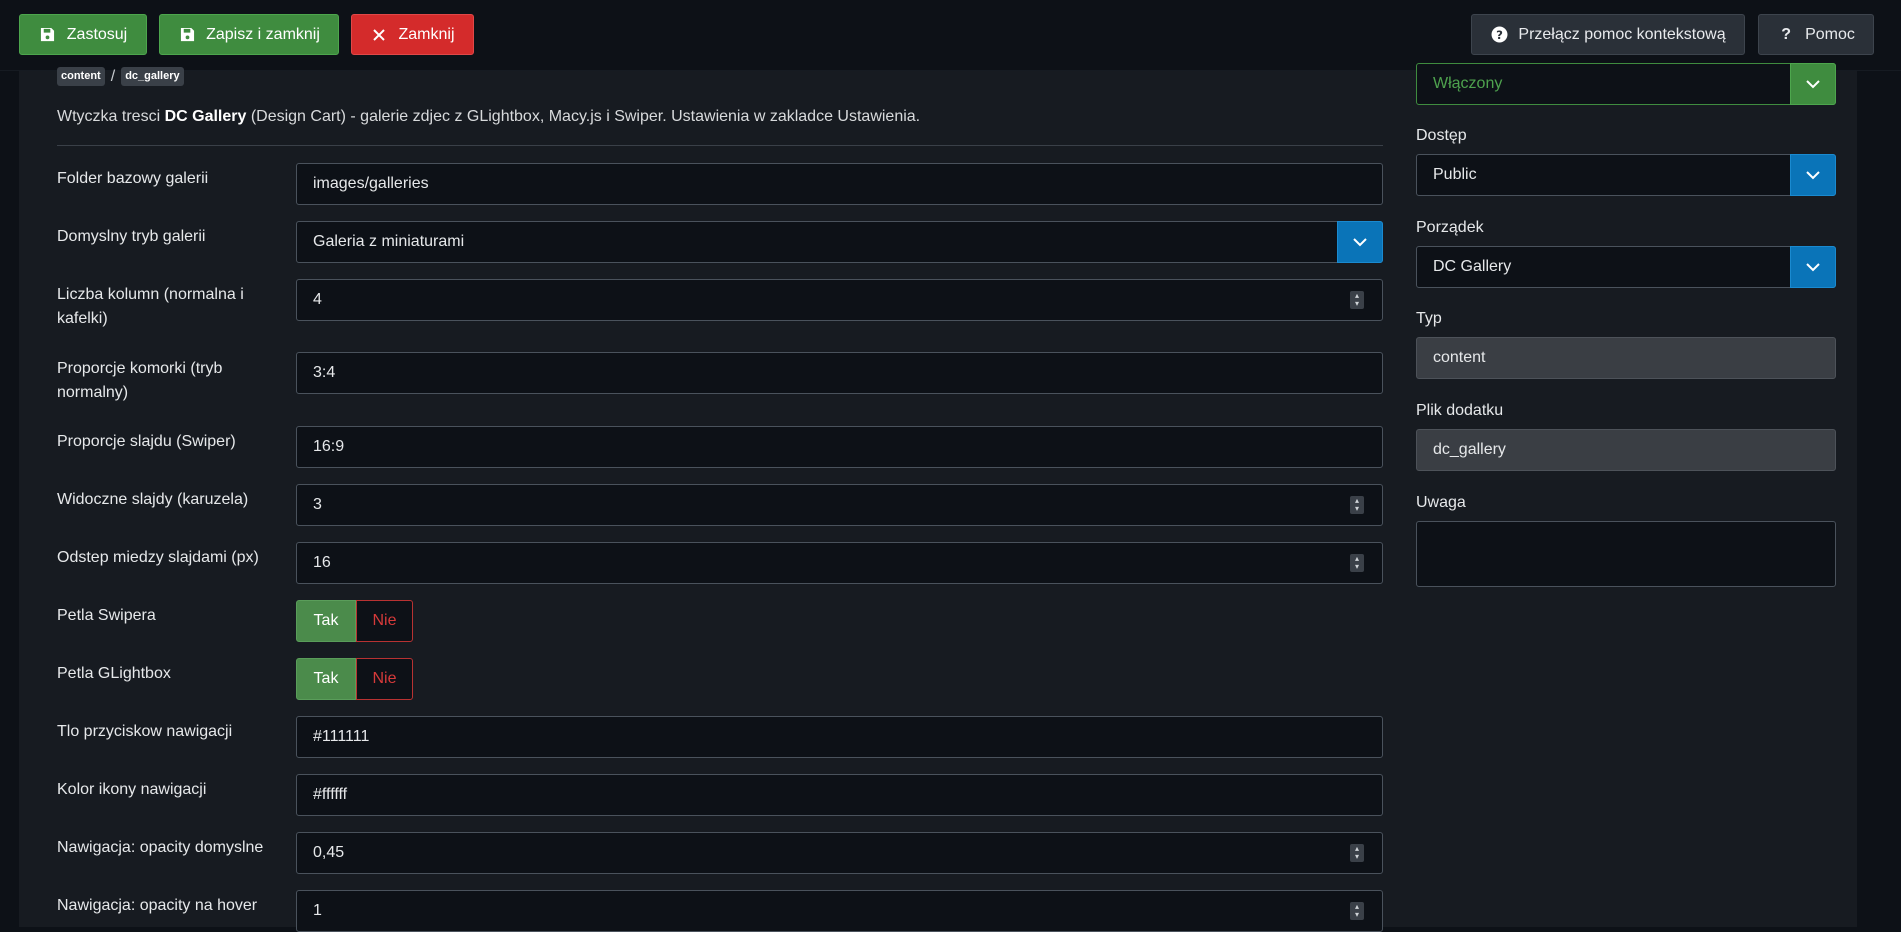  I want to click on close-button: Zamknij, so click(412, 34).